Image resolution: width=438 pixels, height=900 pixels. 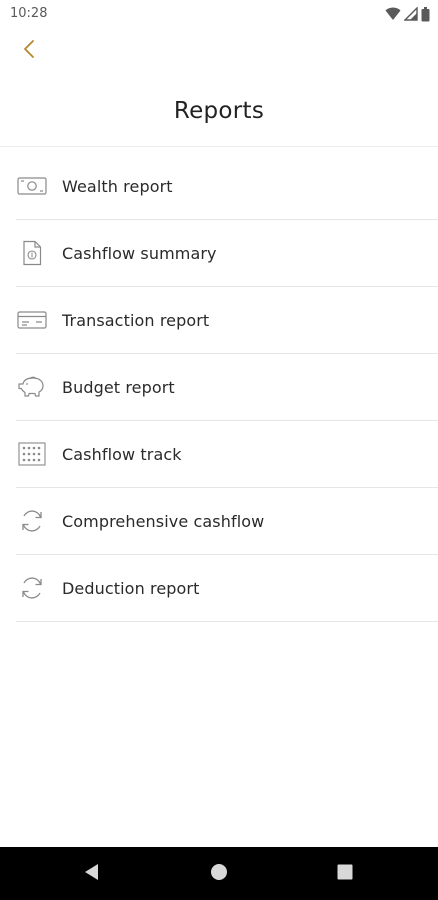 What do you see at coordinates (131, 588) in the screenshot?
I see `report-label: Deduction report` at bounding box center [131, 588].